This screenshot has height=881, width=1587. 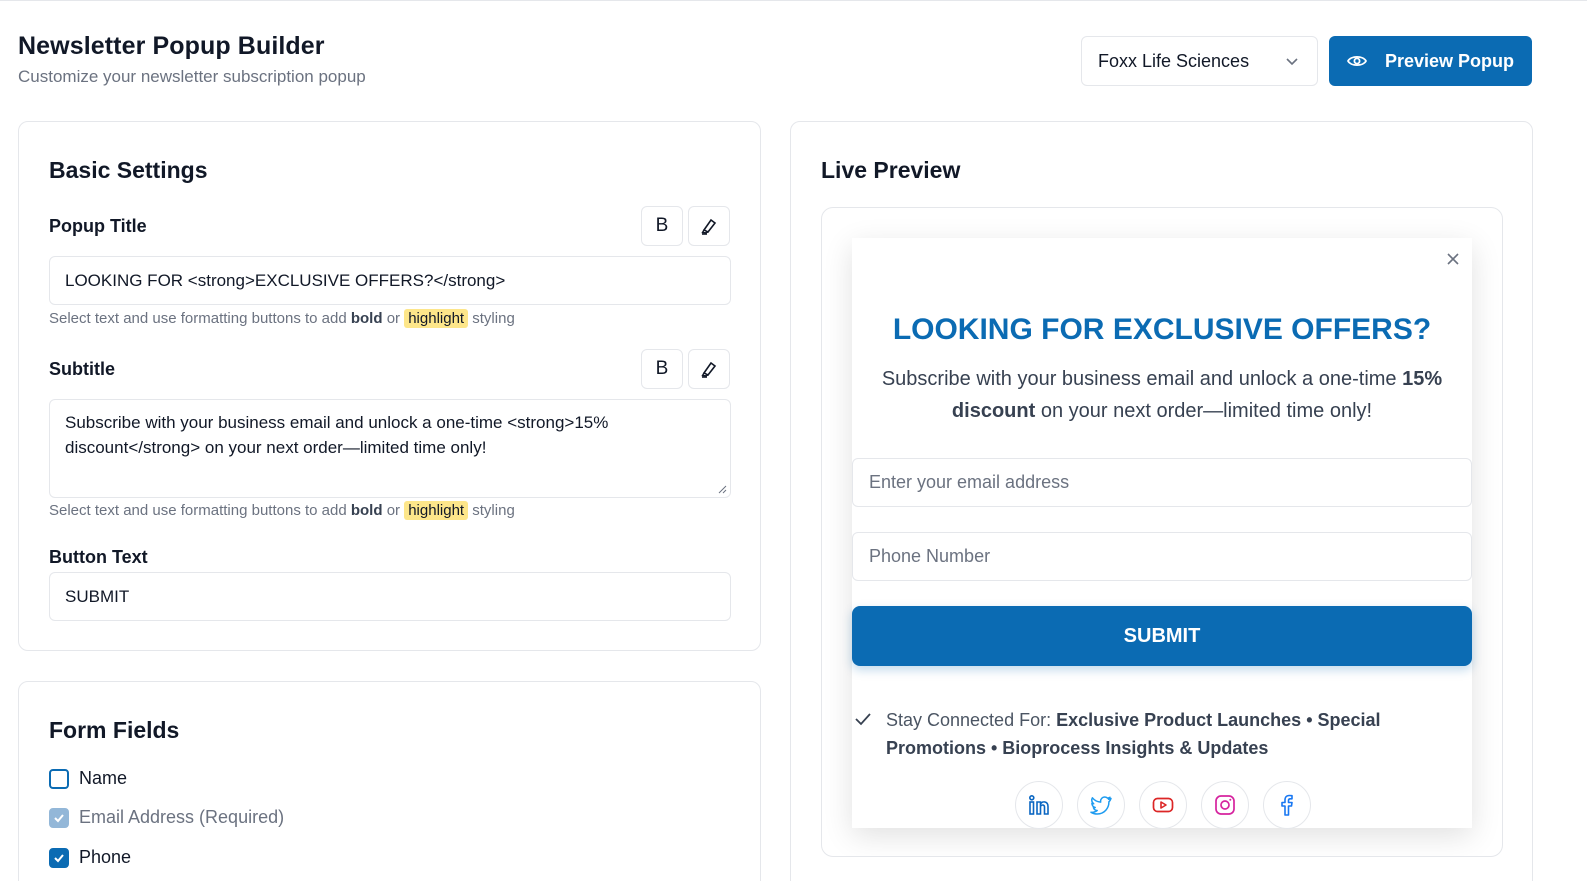 I want to click on youtube-icon, so click(x=1163, y=805).